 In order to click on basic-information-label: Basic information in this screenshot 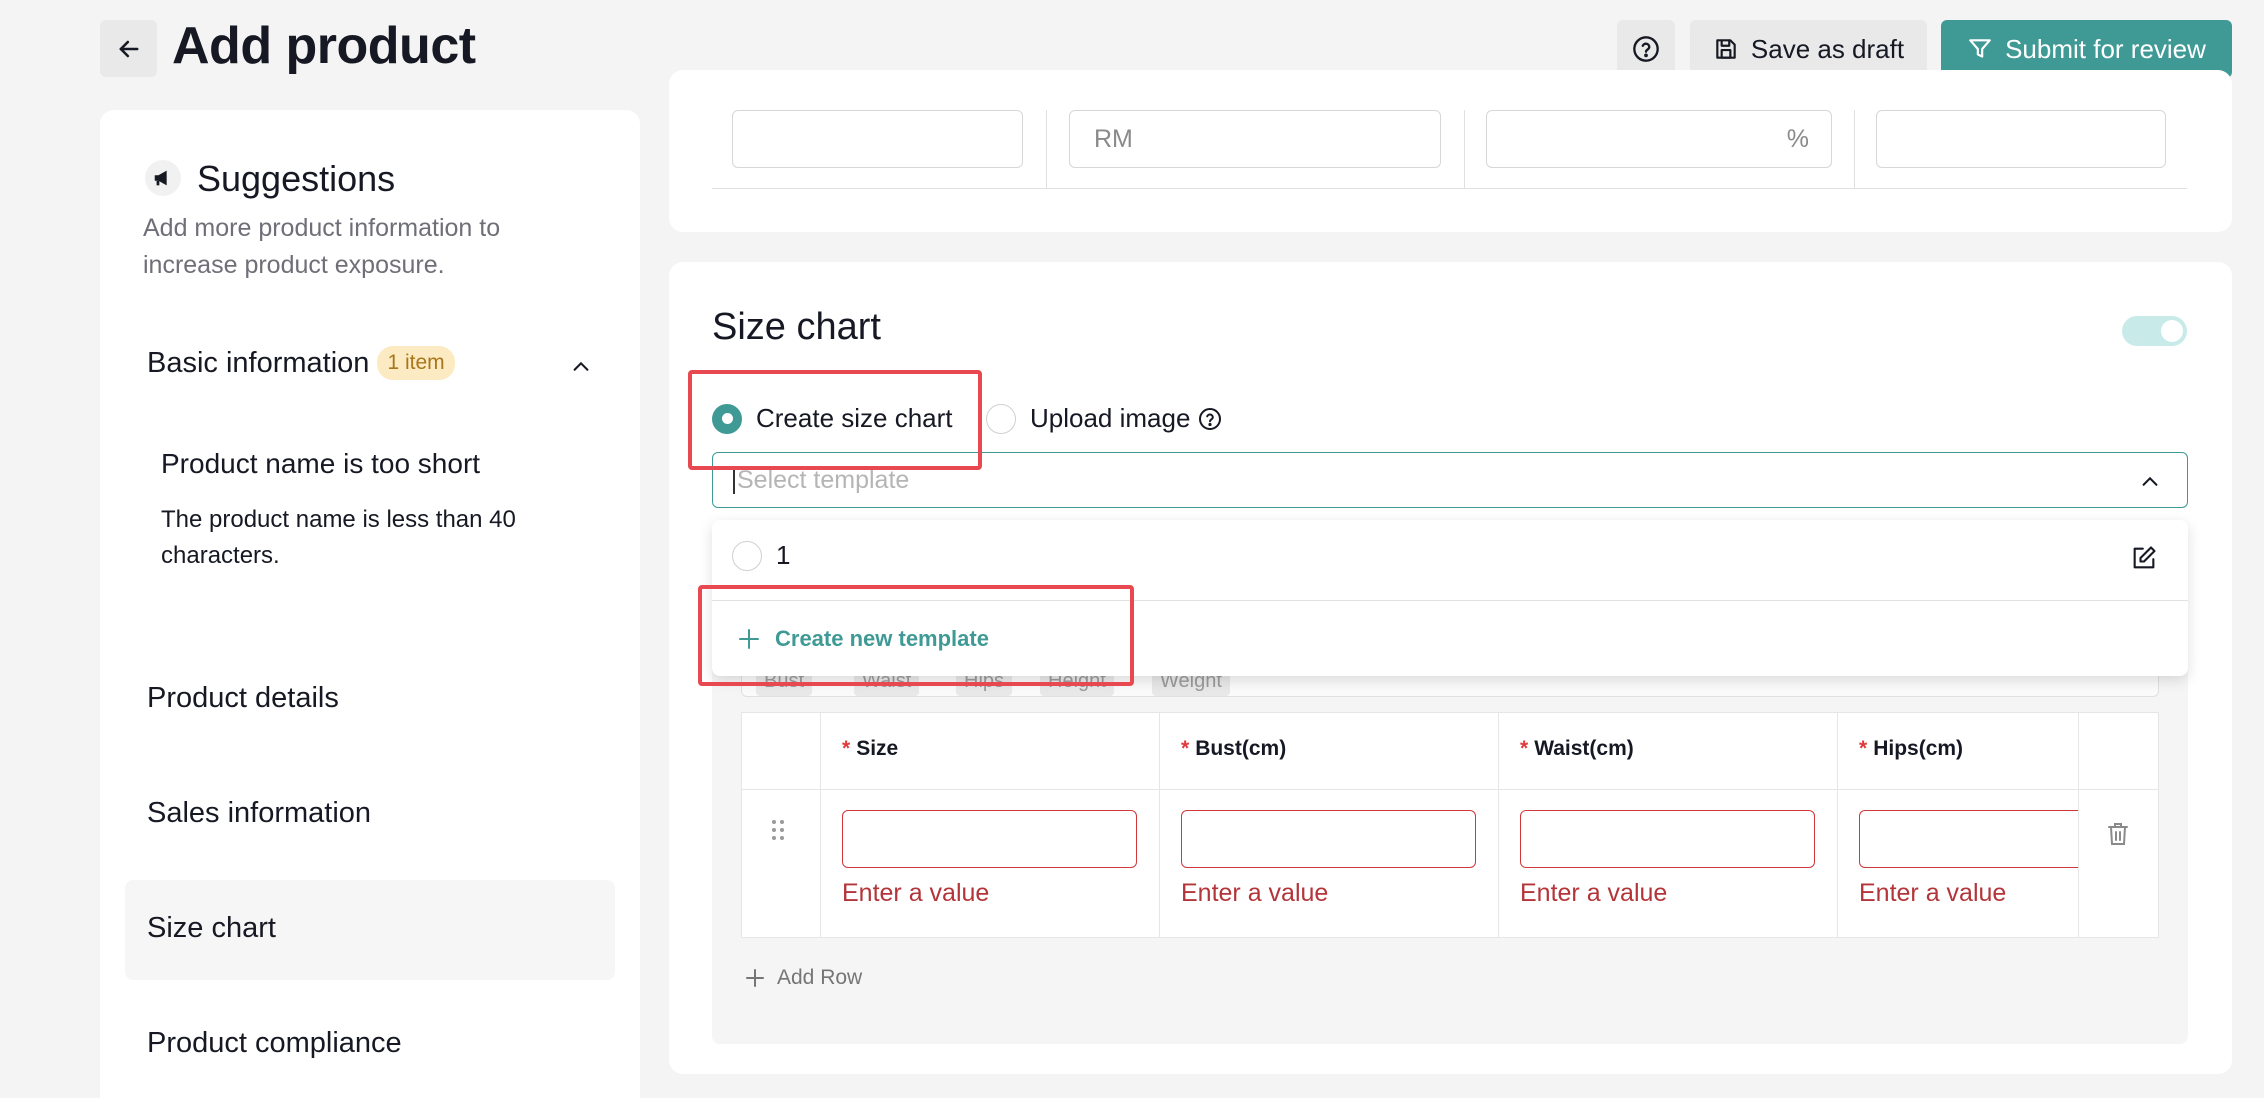, I will do `click(258, 362)`.